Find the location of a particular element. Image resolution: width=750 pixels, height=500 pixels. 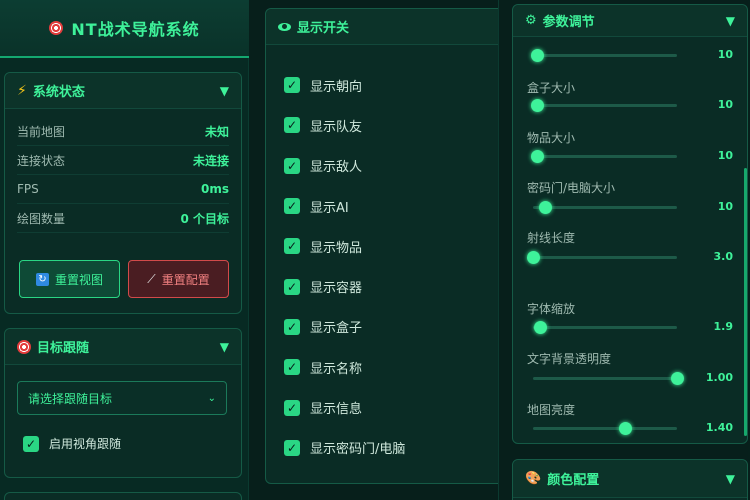

follow-target-select: 请选择跟随目标 ⌄ is located at coordinates (122, 398).